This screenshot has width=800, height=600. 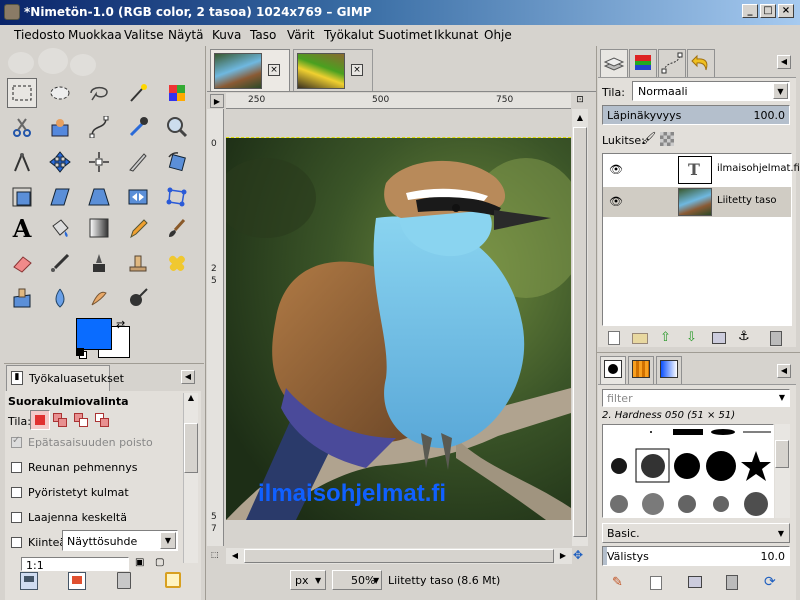 I want to click on flip-tool, so click(x=138, y=197).